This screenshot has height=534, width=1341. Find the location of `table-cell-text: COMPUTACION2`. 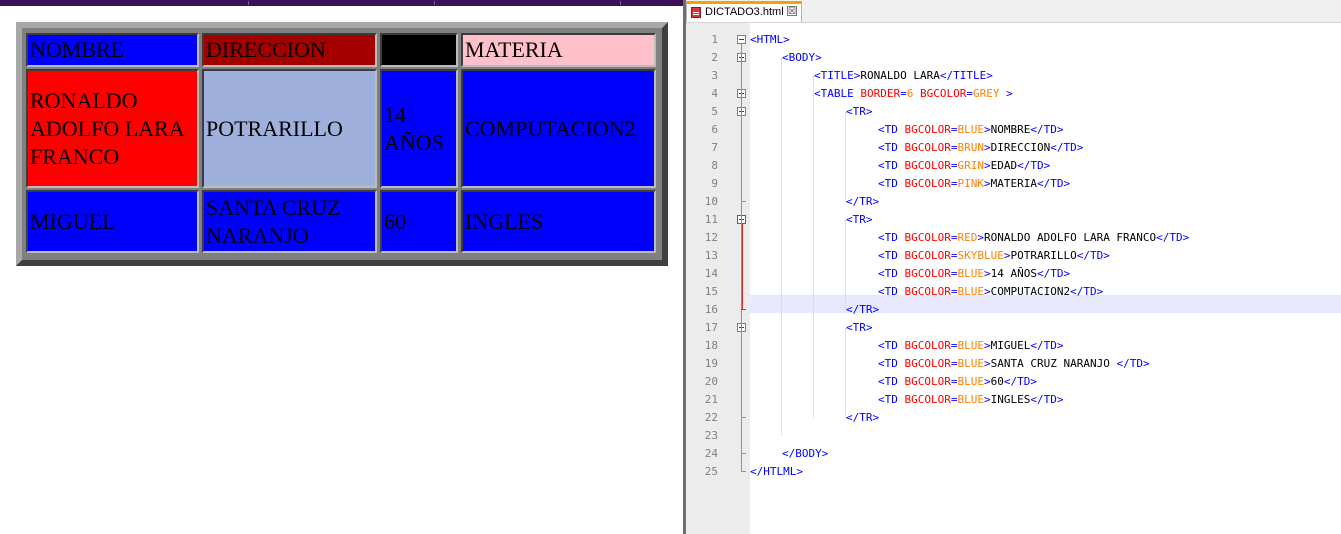

table-cell-text: COMPUTACION2 is located at coordinates (550, 128).